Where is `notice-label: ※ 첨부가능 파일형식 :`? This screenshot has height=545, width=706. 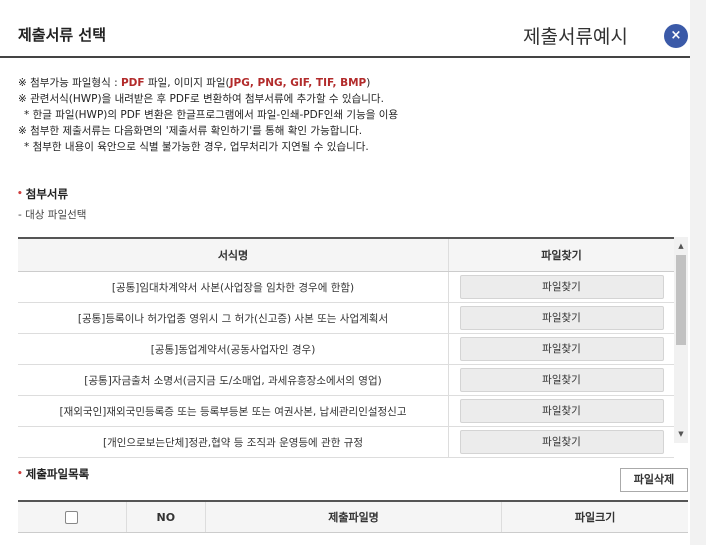 notice-label: ※ 첨부가능 파일형식 : is located at coordinates (69, 83).